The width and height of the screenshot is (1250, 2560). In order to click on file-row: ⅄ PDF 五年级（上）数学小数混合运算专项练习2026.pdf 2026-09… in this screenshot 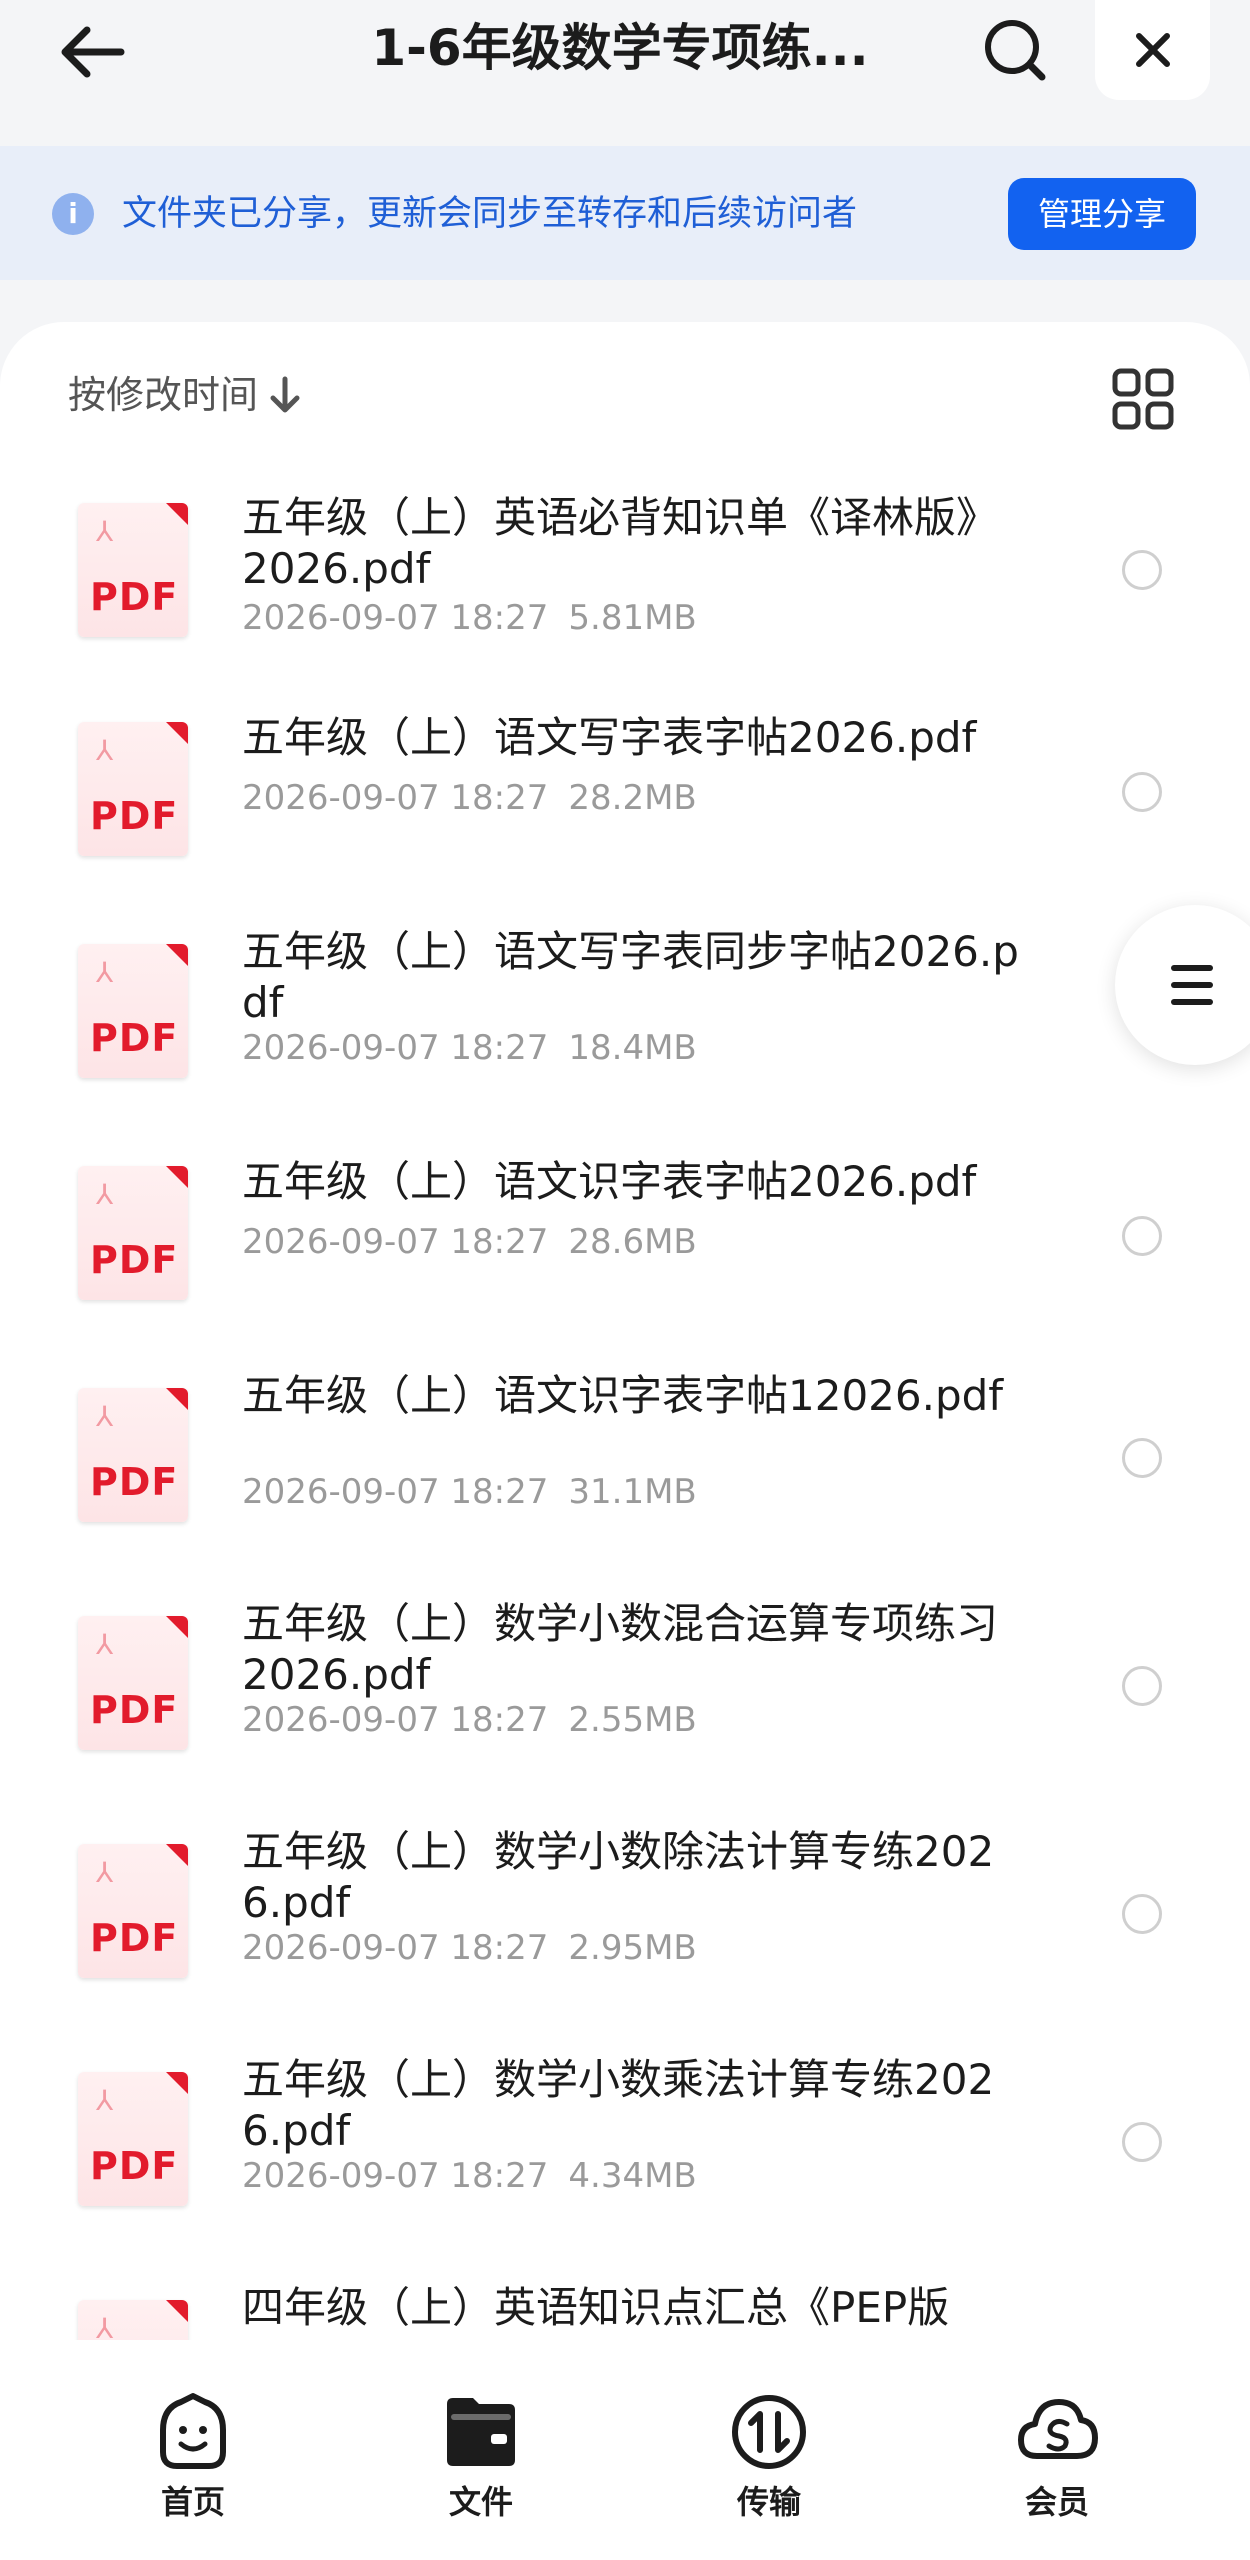, I will do `click(625, 1708)`.